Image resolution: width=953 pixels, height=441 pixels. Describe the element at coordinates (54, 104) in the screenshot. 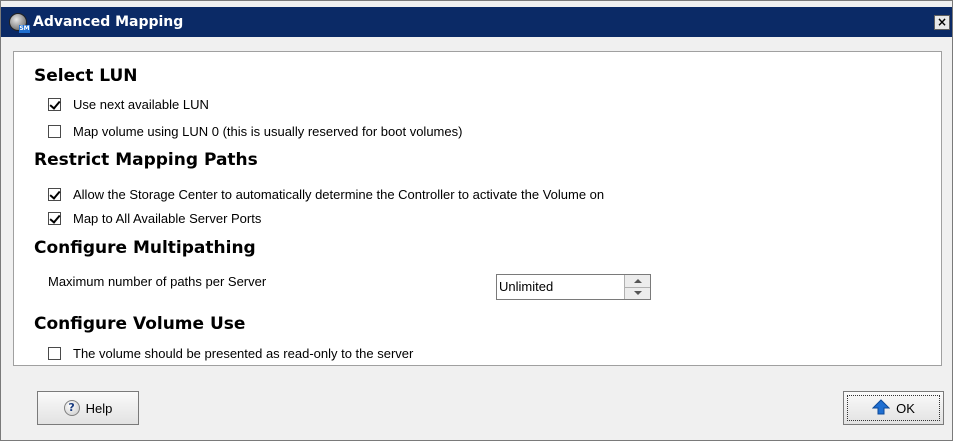

I see `use-next-available-lun-checkbox` at that location.